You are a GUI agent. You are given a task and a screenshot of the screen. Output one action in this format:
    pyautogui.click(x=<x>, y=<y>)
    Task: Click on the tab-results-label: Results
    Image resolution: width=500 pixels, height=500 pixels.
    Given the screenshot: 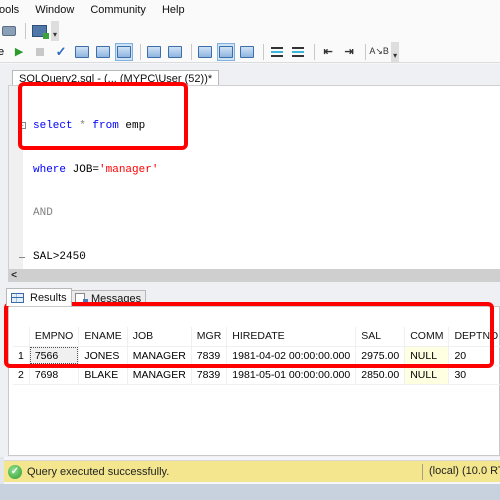 What is the action you would take?
    pyautogui.click(x=48, y=297)
    